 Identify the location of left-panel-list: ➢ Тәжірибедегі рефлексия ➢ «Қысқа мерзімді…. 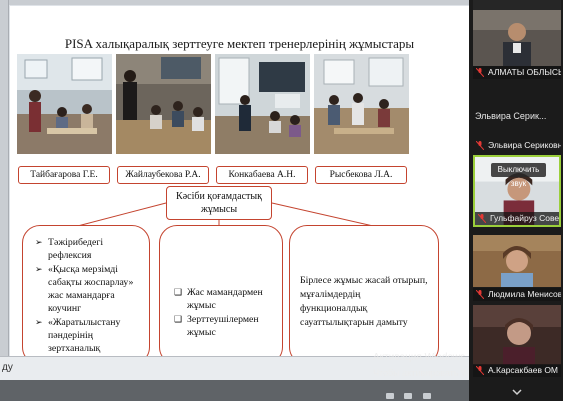
(89, 296).